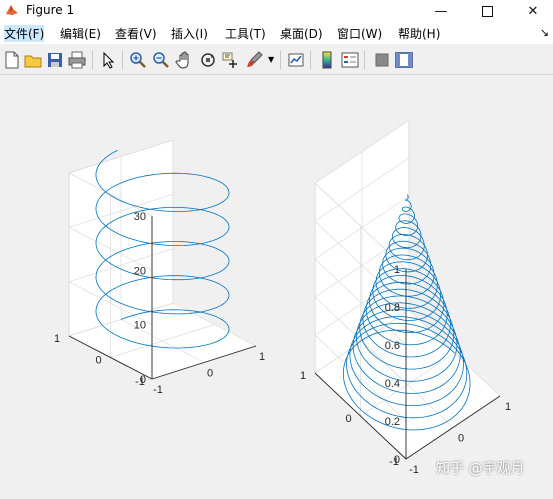  Describe the element at coordinates (208, 60) in the screenshot. I see `rotate-3d-icon` at that location.